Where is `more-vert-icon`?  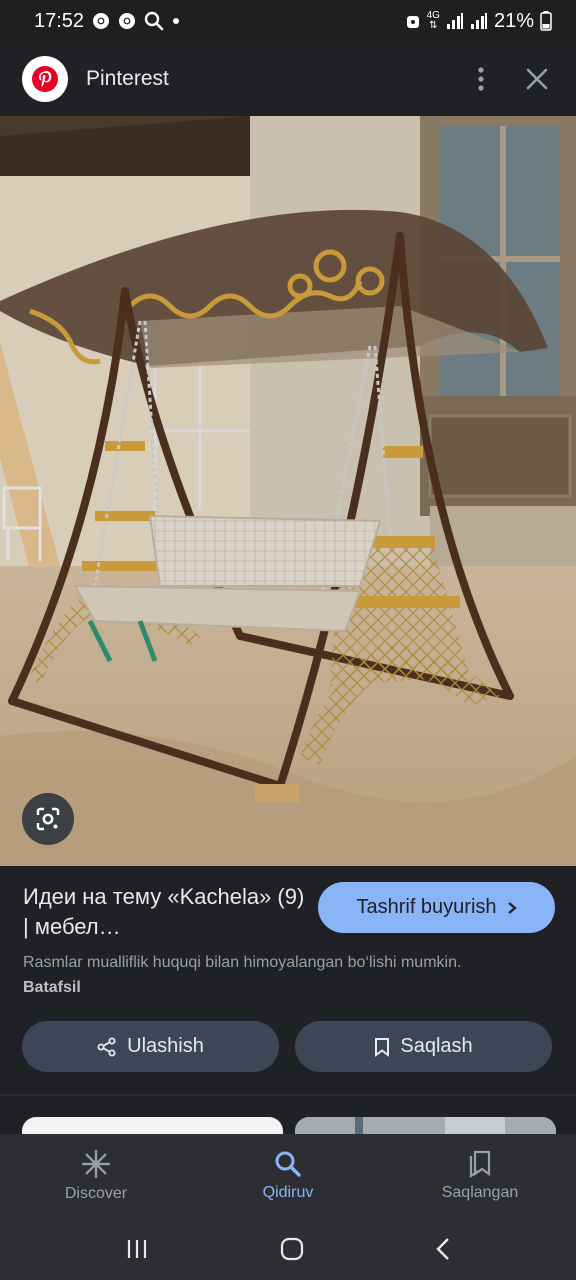
more-vert-icon is located at coordinates (481, 79).